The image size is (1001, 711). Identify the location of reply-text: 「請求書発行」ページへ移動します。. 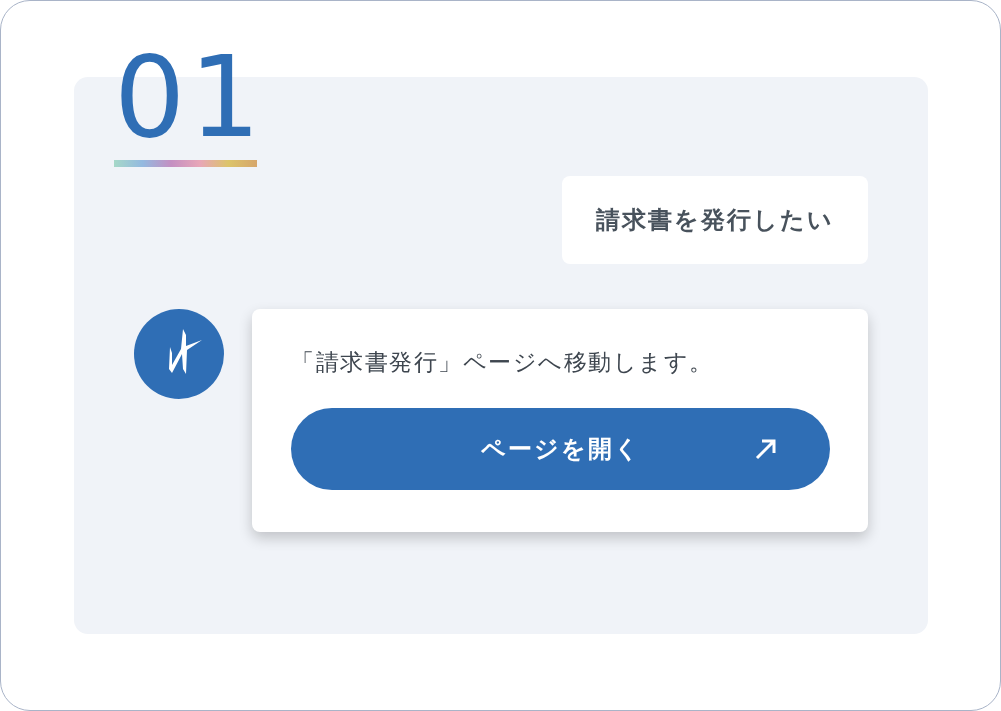
(503, 362).